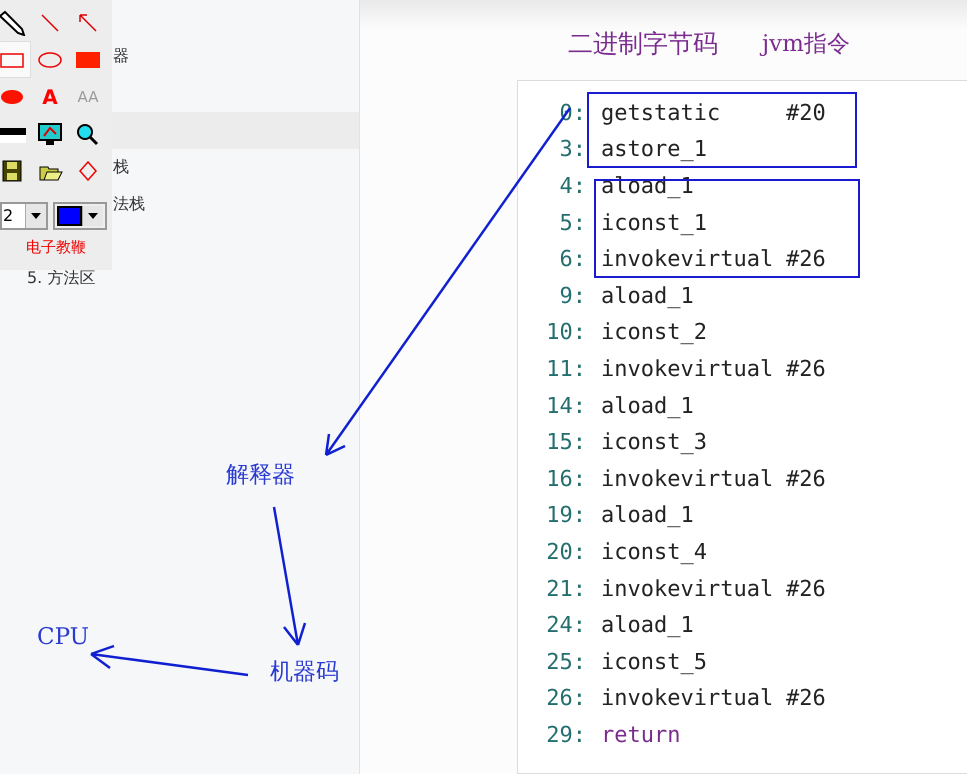 The width and height of the screenshot is (967, 774). Describe the element at coordinates (235, 167) in the screenshot. I see `sidebar-item: 栈` at that location.